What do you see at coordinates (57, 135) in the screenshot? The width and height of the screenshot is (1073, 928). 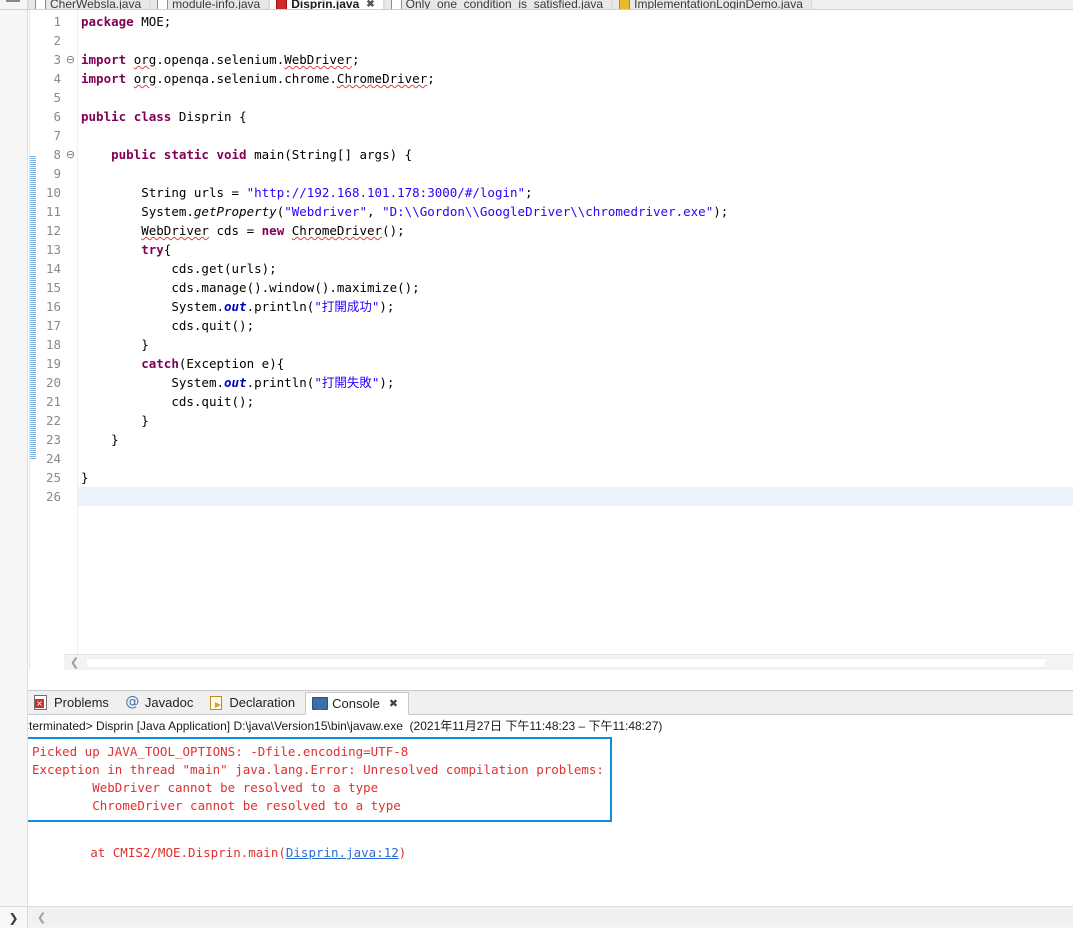 I see `line-number: 7` at bounding box center [57, 135].